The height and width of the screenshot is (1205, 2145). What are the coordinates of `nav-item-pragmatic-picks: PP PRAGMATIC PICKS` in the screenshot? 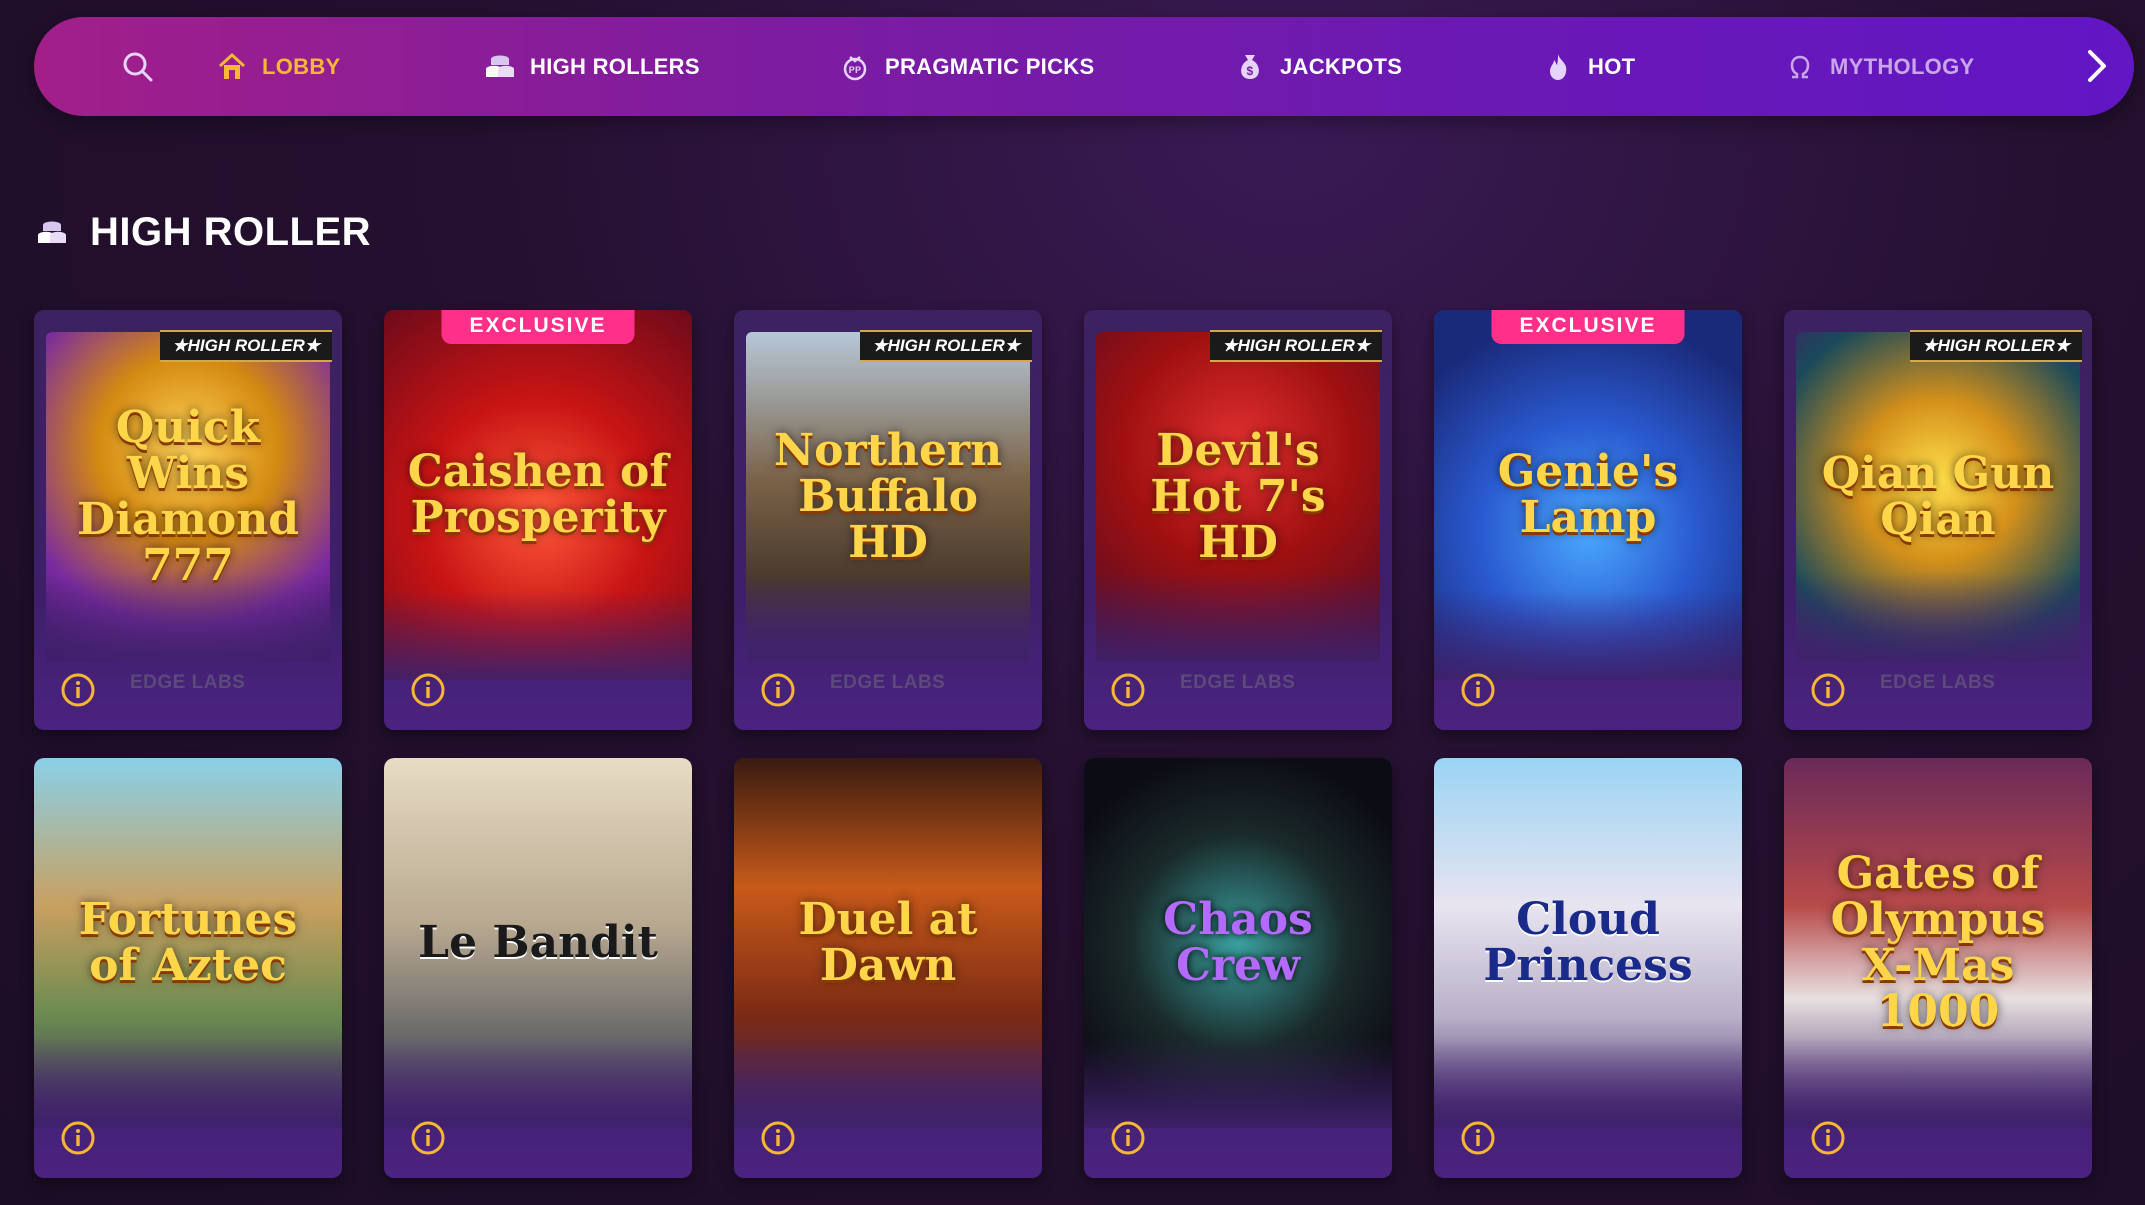 It's located at (966, 66).